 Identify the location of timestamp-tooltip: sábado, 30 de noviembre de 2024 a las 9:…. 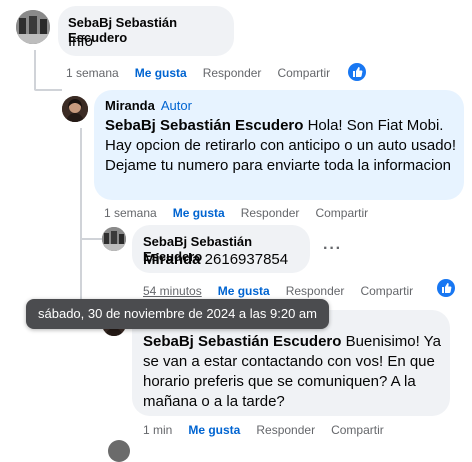
(177, 314).